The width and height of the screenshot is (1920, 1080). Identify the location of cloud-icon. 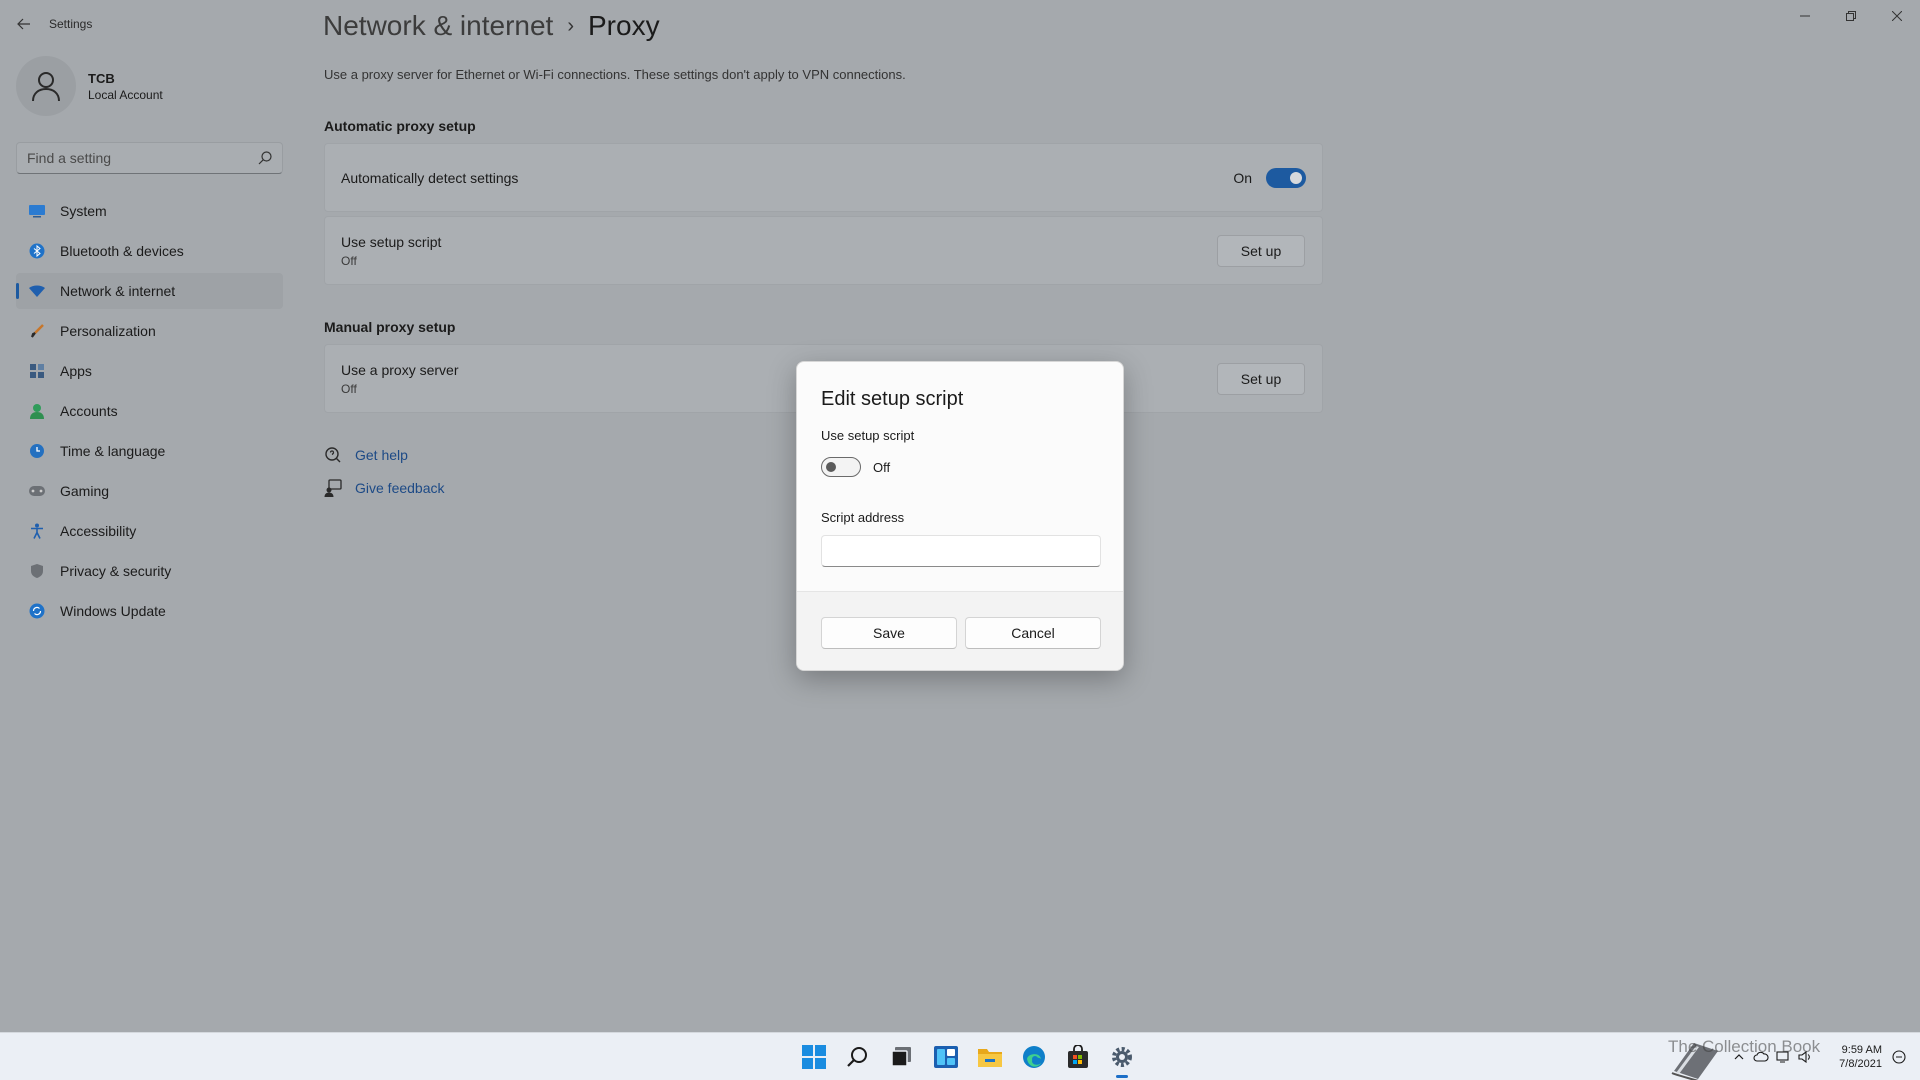
(1761, 1057).